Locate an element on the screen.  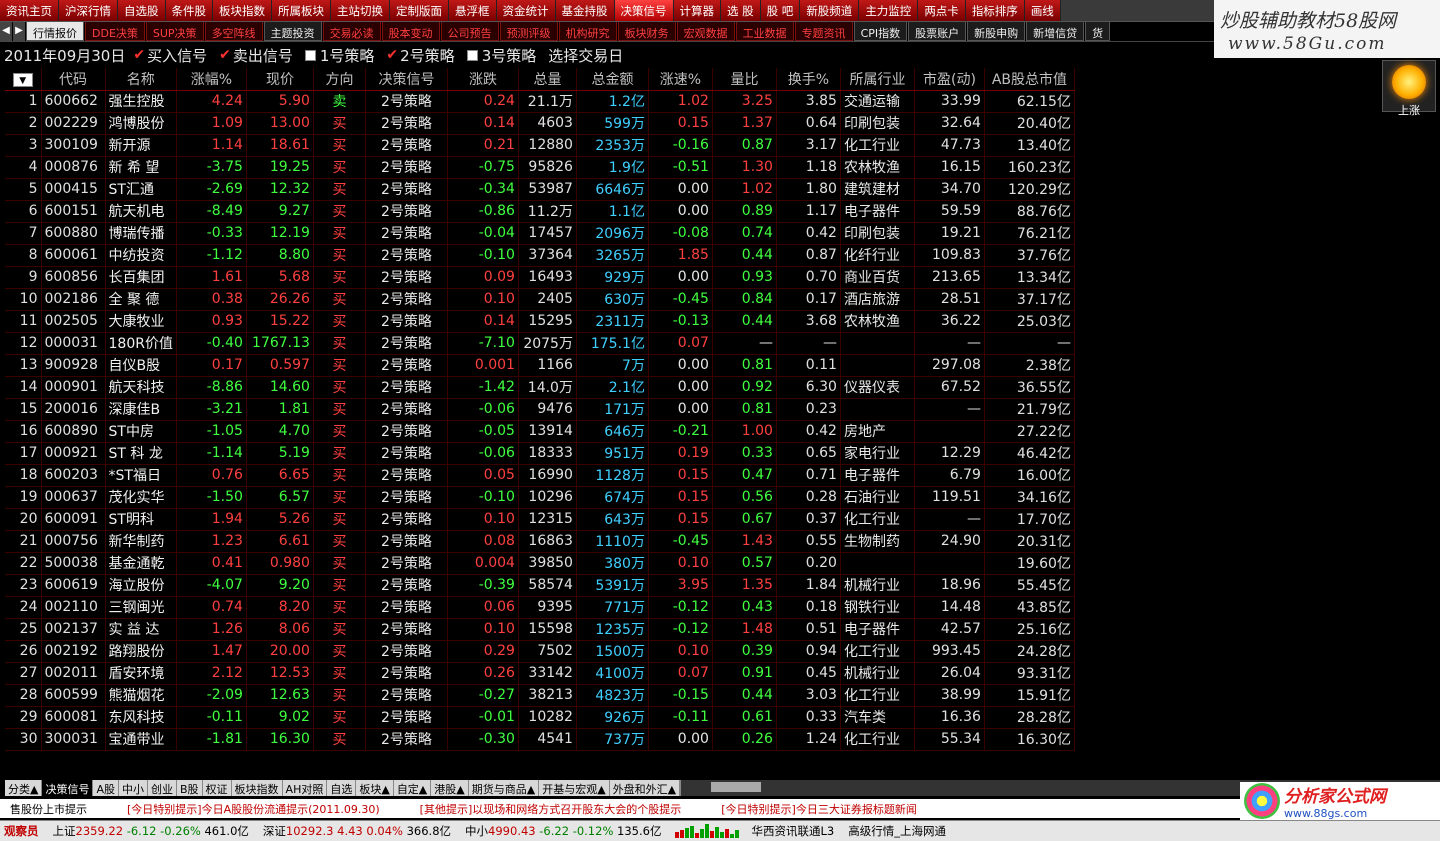
sub-tab: 股票账户 is located at coordinates (937, 31).